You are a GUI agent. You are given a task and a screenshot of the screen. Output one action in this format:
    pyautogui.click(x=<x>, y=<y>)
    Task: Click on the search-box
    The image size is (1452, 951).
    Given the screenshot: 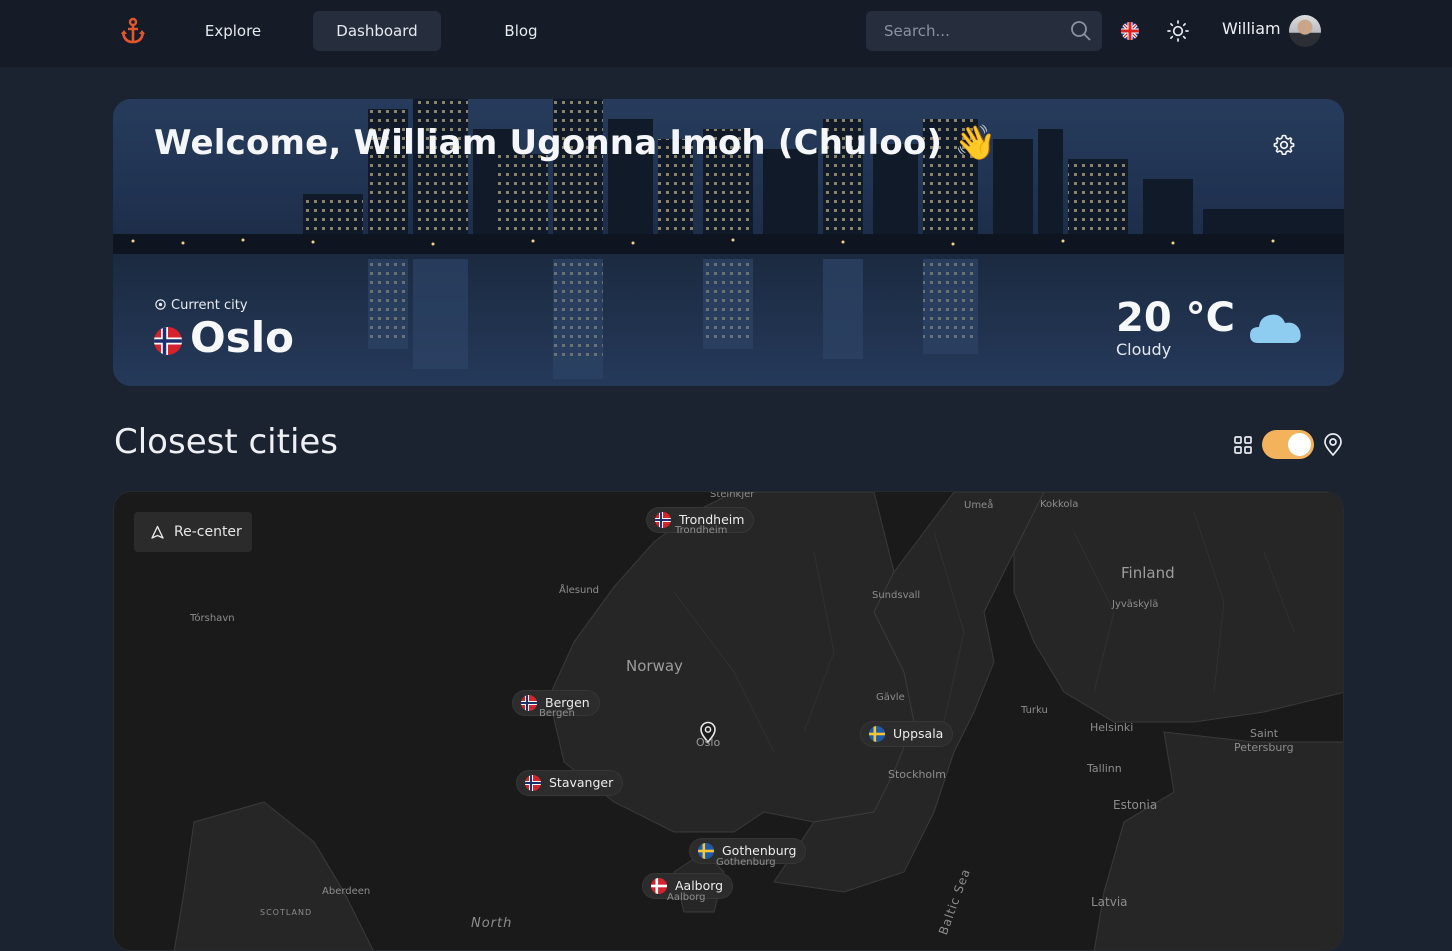 What is the action you would take?
    pyautogui.click(x=984, y=31)
    